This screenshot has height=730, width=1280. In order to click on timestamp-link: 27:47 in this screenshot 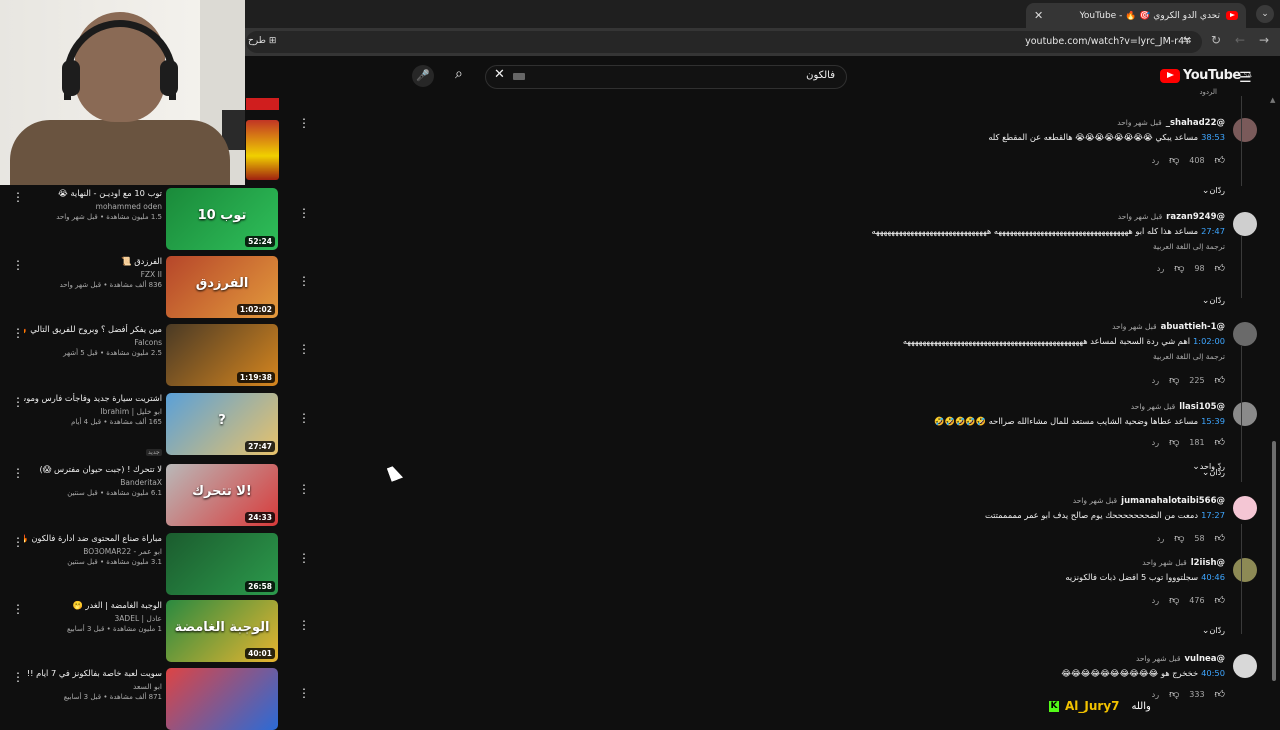, I will do `click(1213, 231)`.